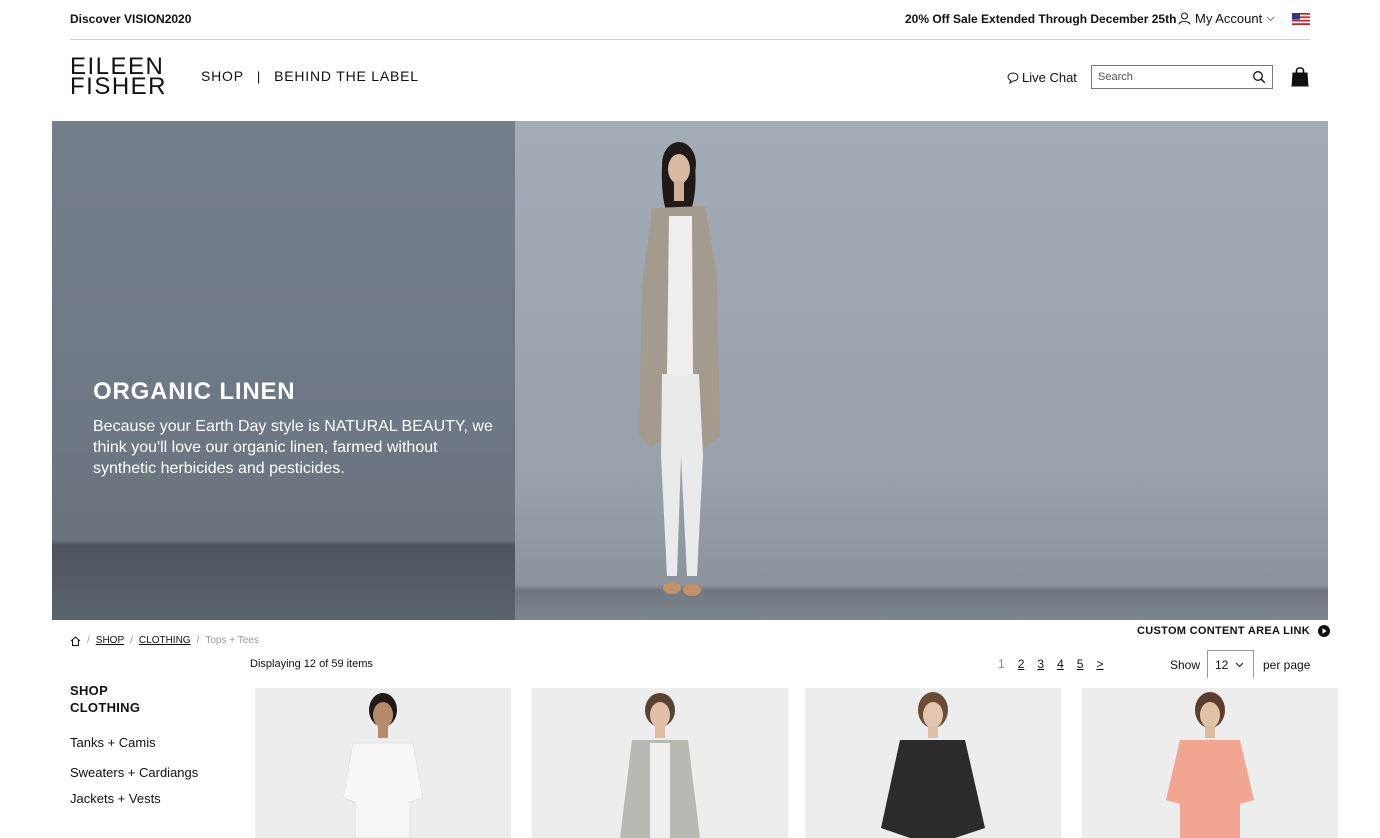 The height and width of the screenshot is (838, 1380). What do you see at coordinates (1060, 664) in the screenshot?
I see `page-link-4: 4` at bounding box center [1060, 664].